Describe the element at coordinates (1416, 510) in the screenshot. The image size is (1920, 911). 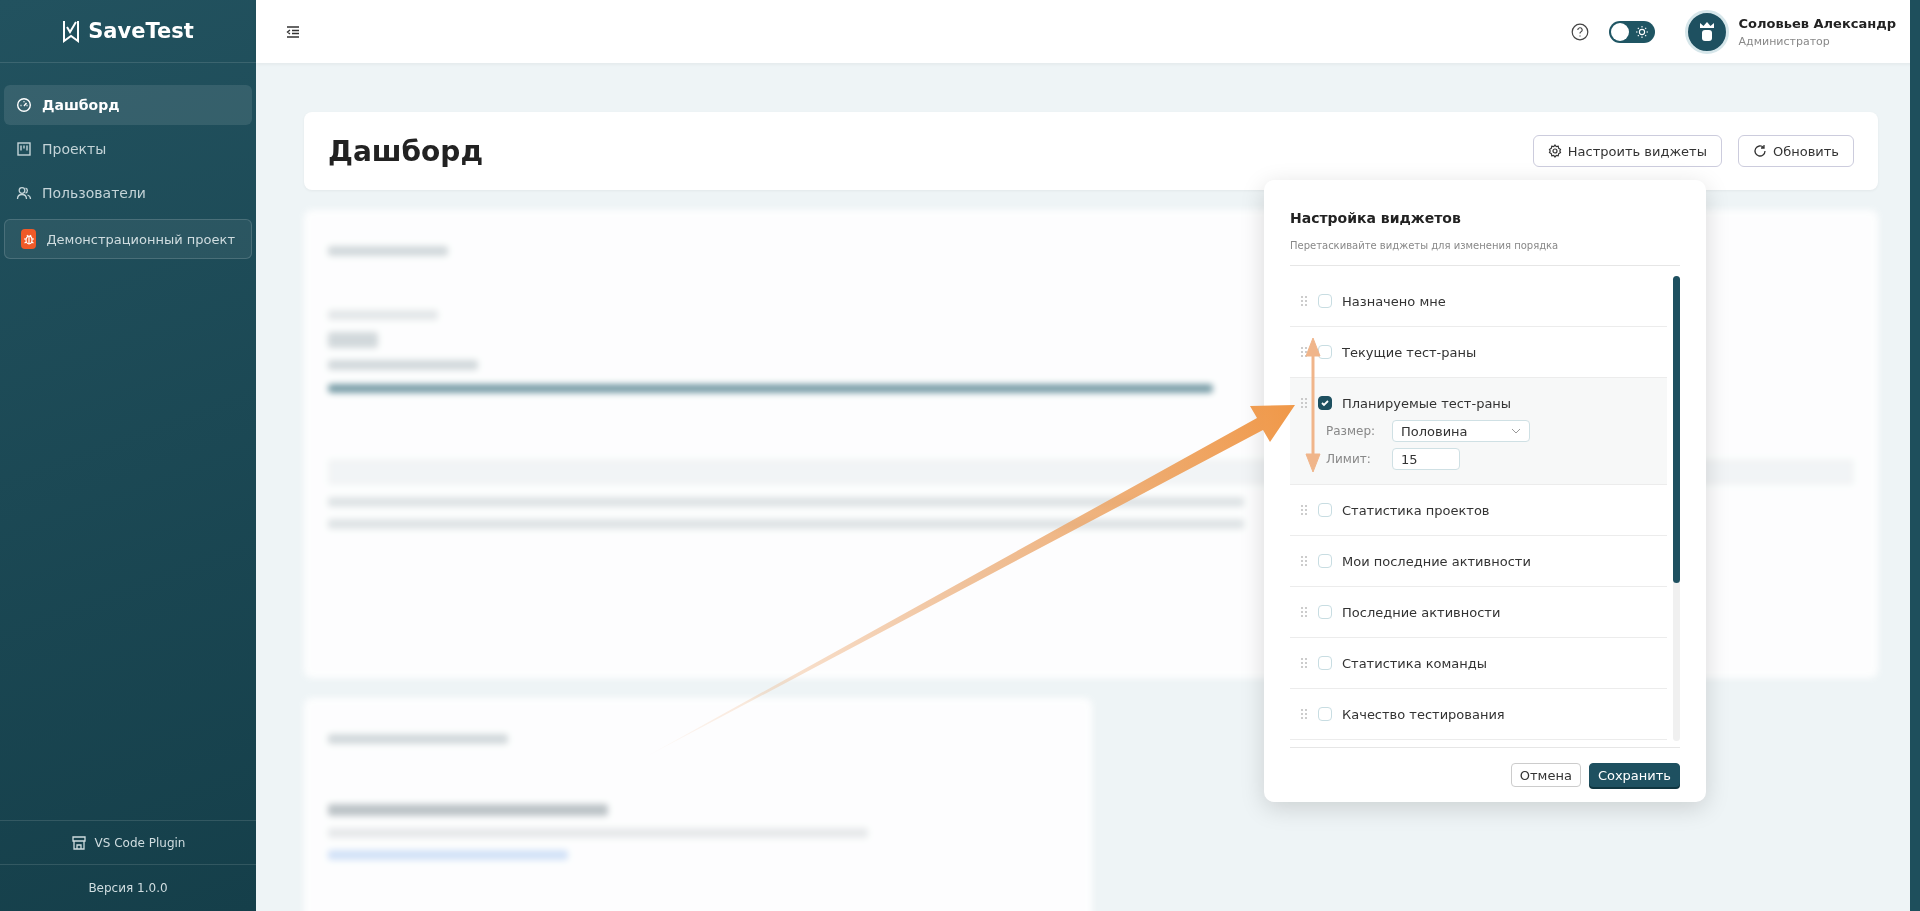
I see `widget-label: Статистика проектов` at that location.